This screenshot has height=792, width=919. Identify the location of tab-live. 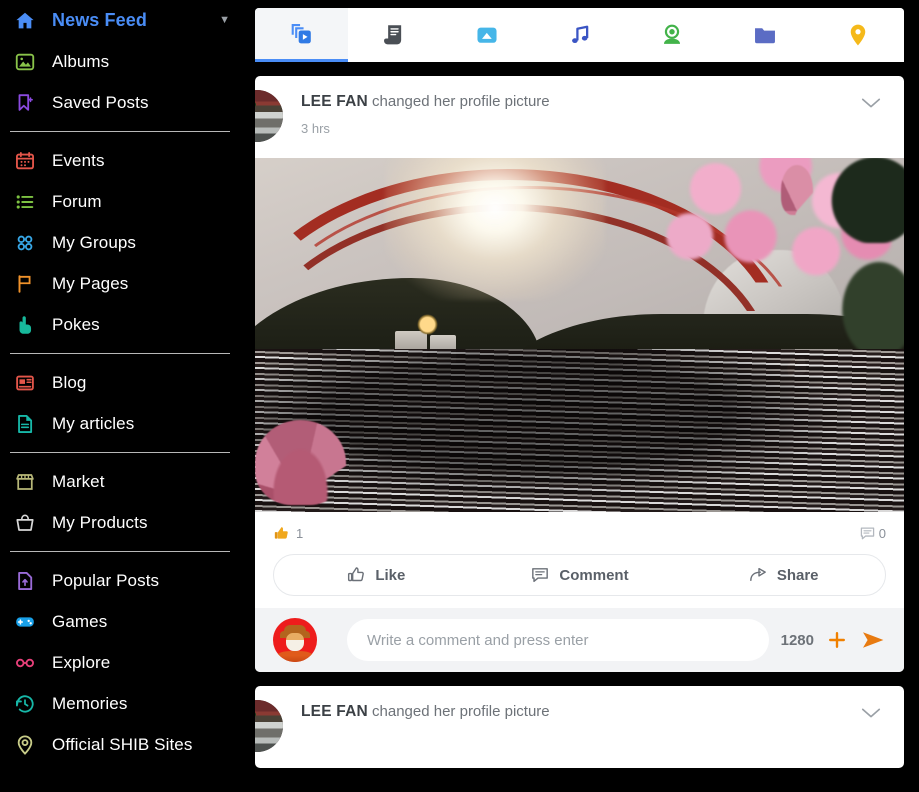
(672, 35).